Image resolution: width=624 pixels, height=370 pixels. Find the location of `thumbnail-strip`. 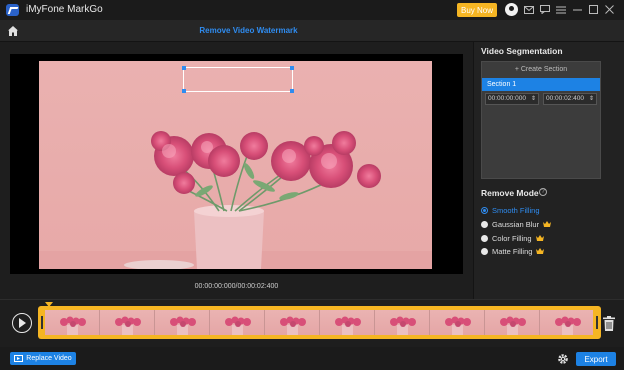

thumbnail-strip is located at coordinates (319, 322).